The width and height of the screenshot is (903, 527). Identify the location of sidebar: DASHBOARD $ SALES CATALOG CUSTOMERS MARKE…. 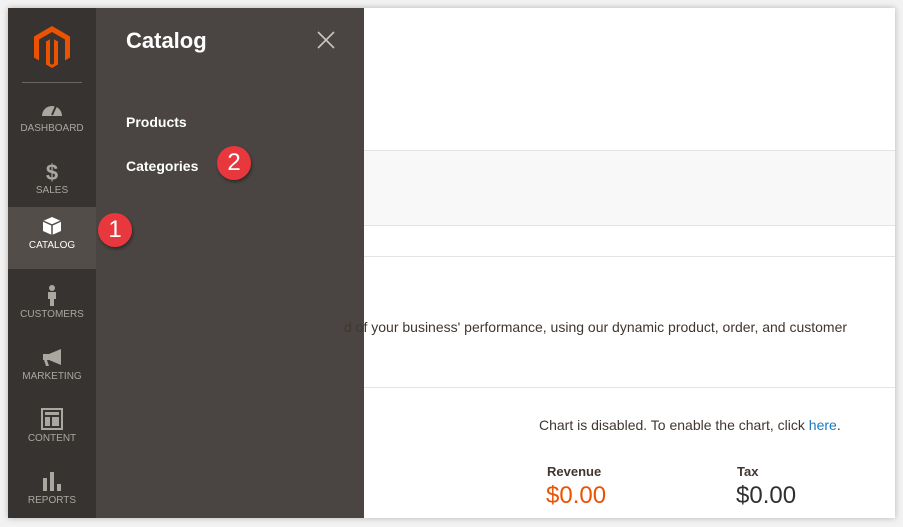
(52, 263).